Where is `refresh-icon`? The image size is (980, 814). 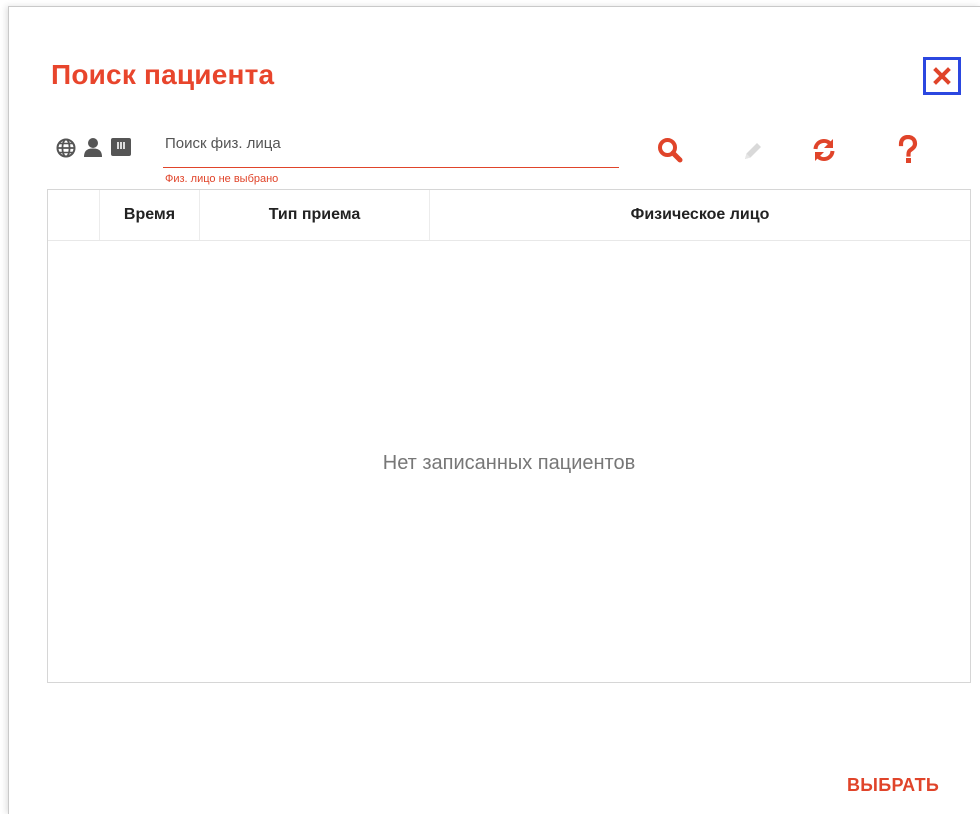 refresh-icon is located at coordinates (824, 150).